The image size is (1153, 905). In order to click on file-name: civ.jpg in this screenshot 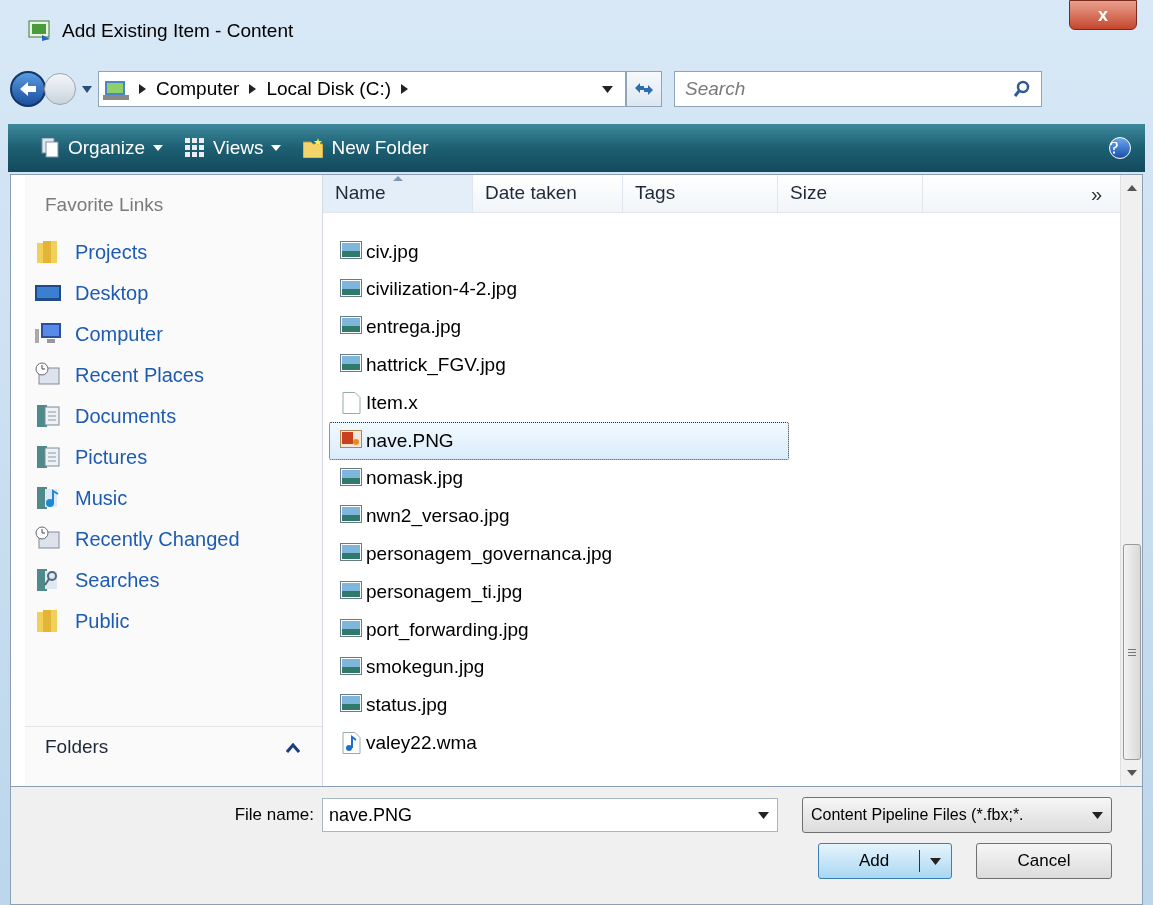, I will do `click(392, 251)`.